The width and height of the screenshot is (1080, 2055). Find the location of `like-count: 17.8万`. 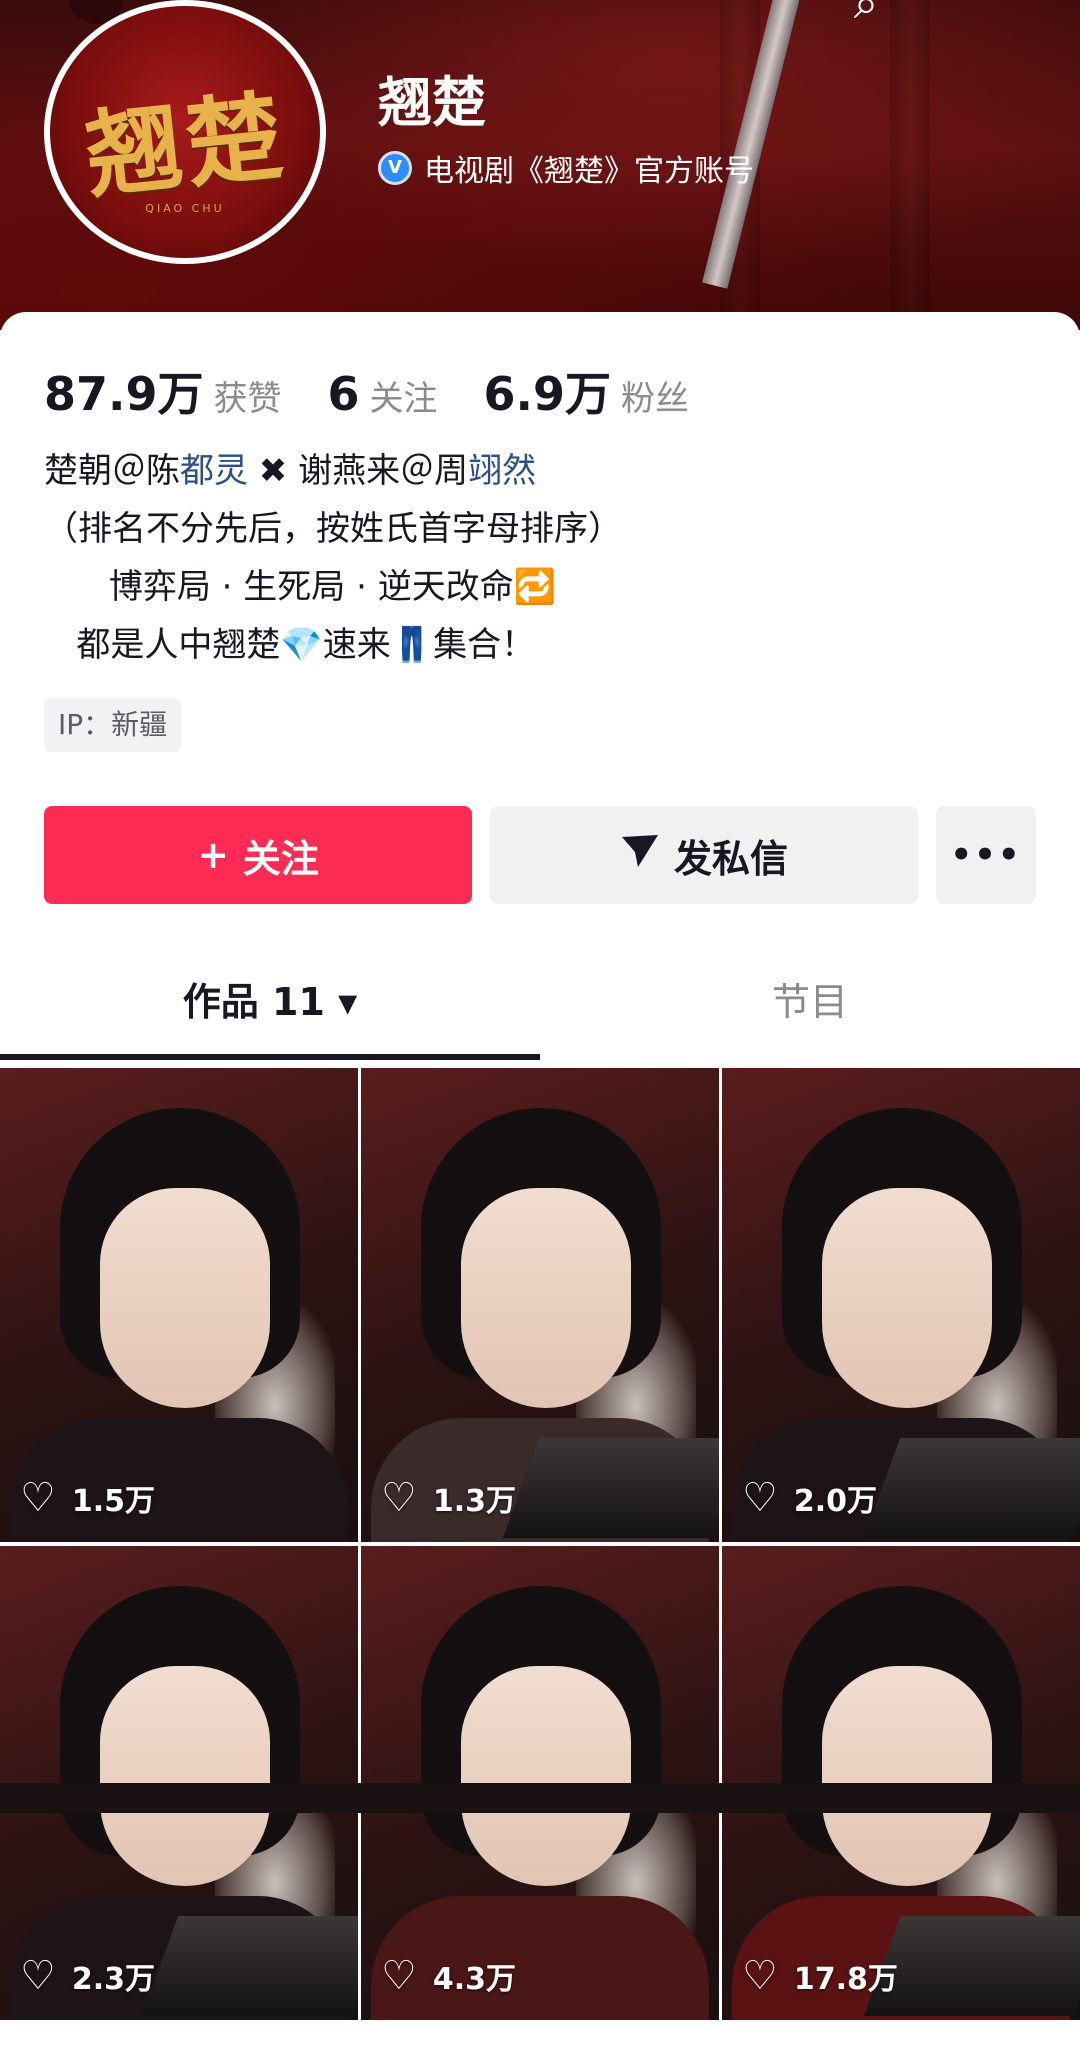

like-count: 17.8万 is located at coordinates (845, 1979).